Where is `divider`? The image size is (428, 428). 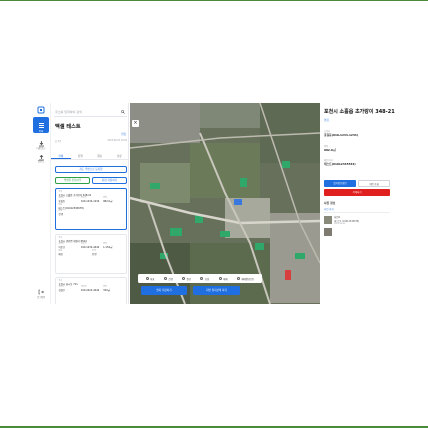 divider is located at coordinates (357, 212).